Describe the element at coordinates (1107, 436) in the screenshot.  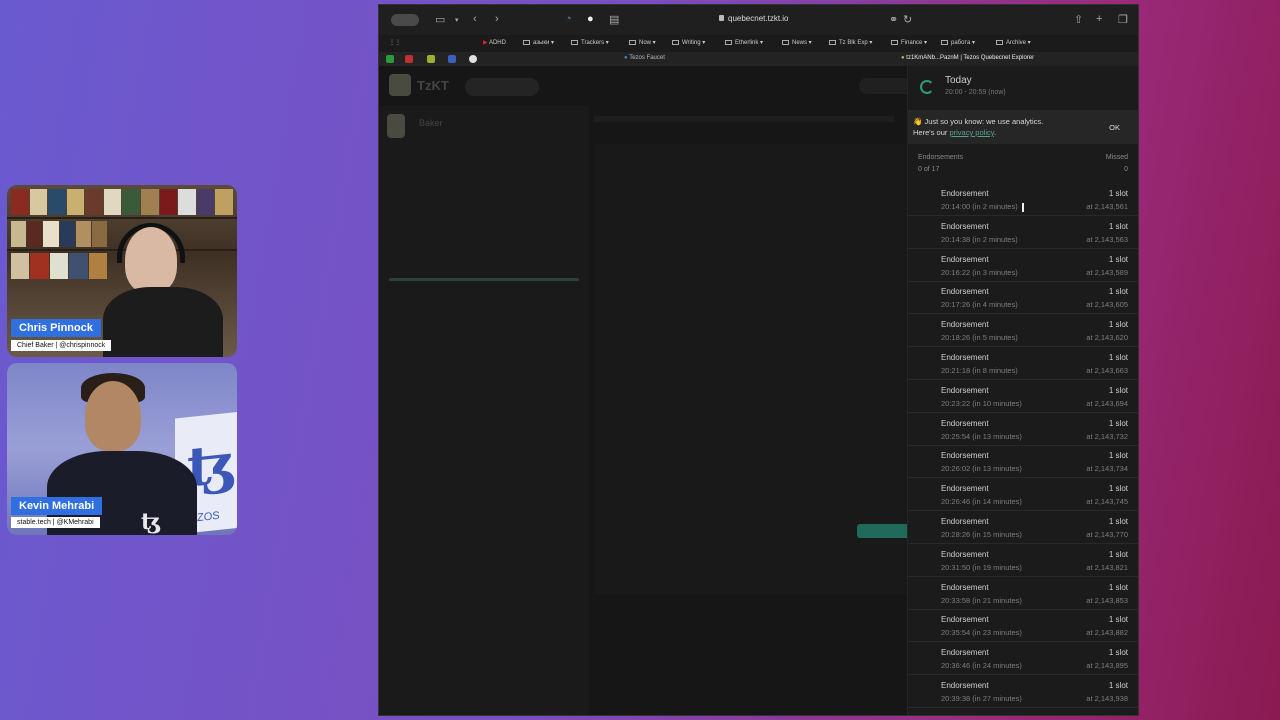
I see `item-level: at 2,143,732` at that location.